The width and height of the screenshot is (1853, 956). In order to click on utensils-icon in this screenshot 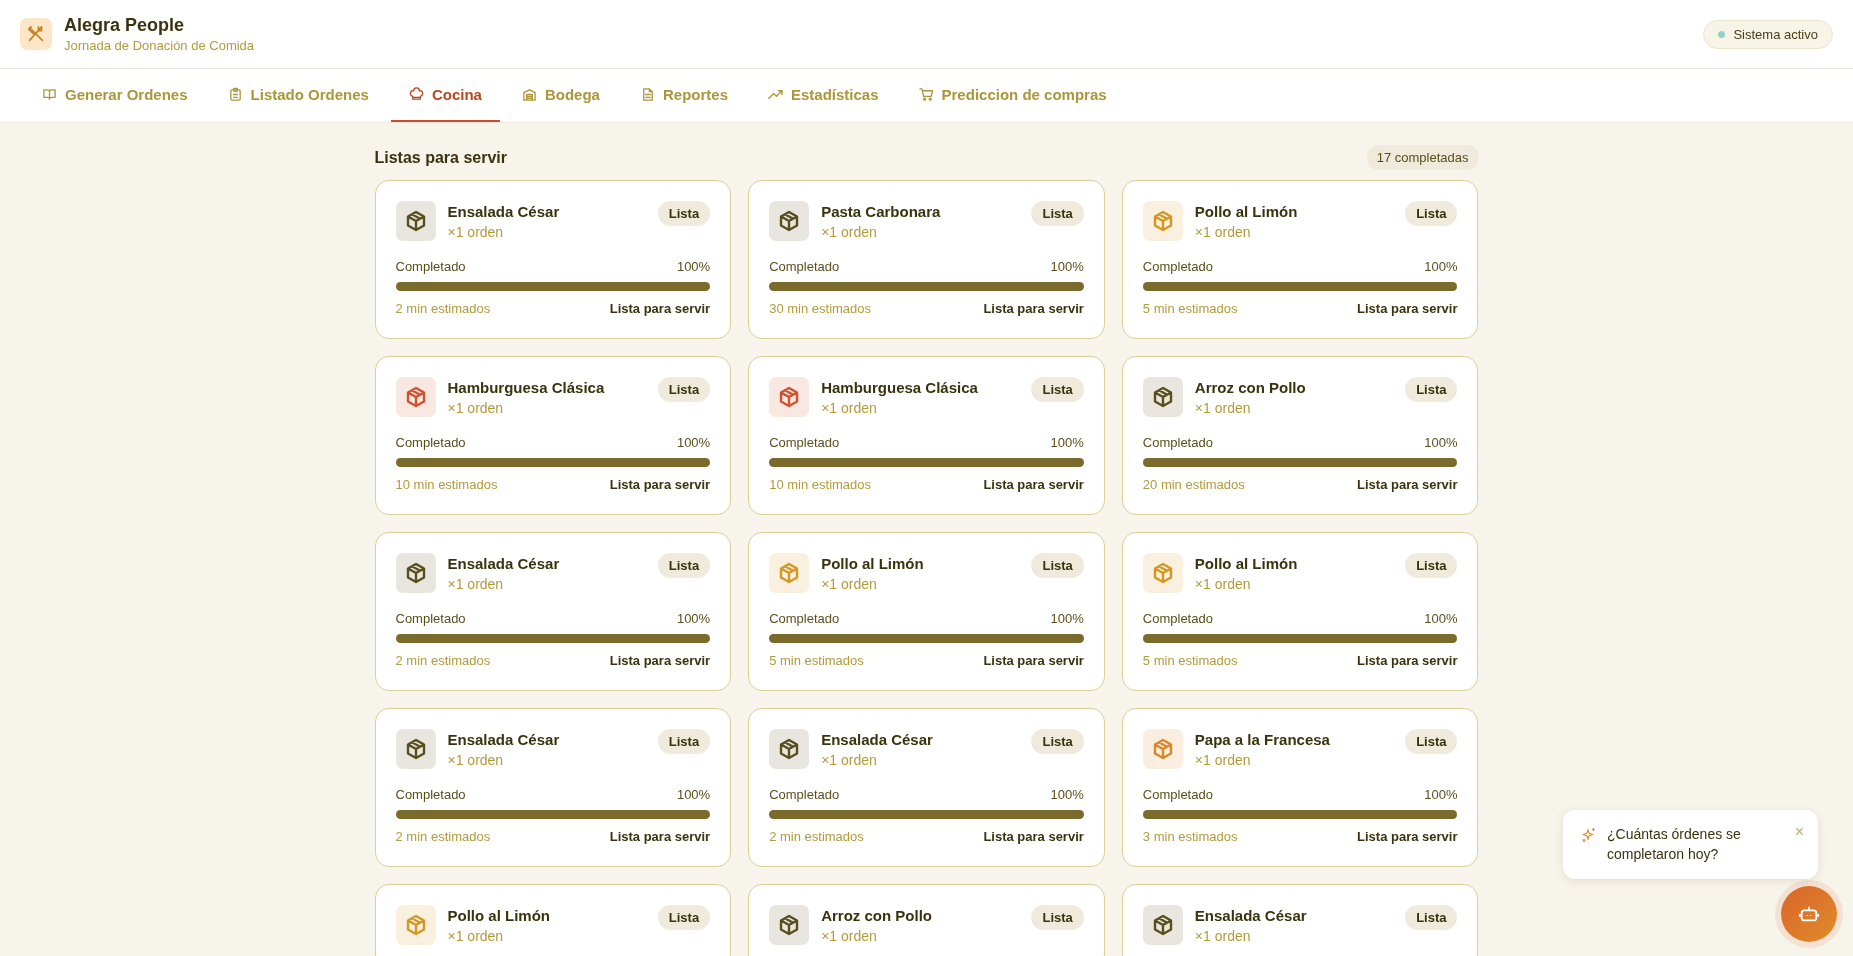, I will do `click(36, 34)`.